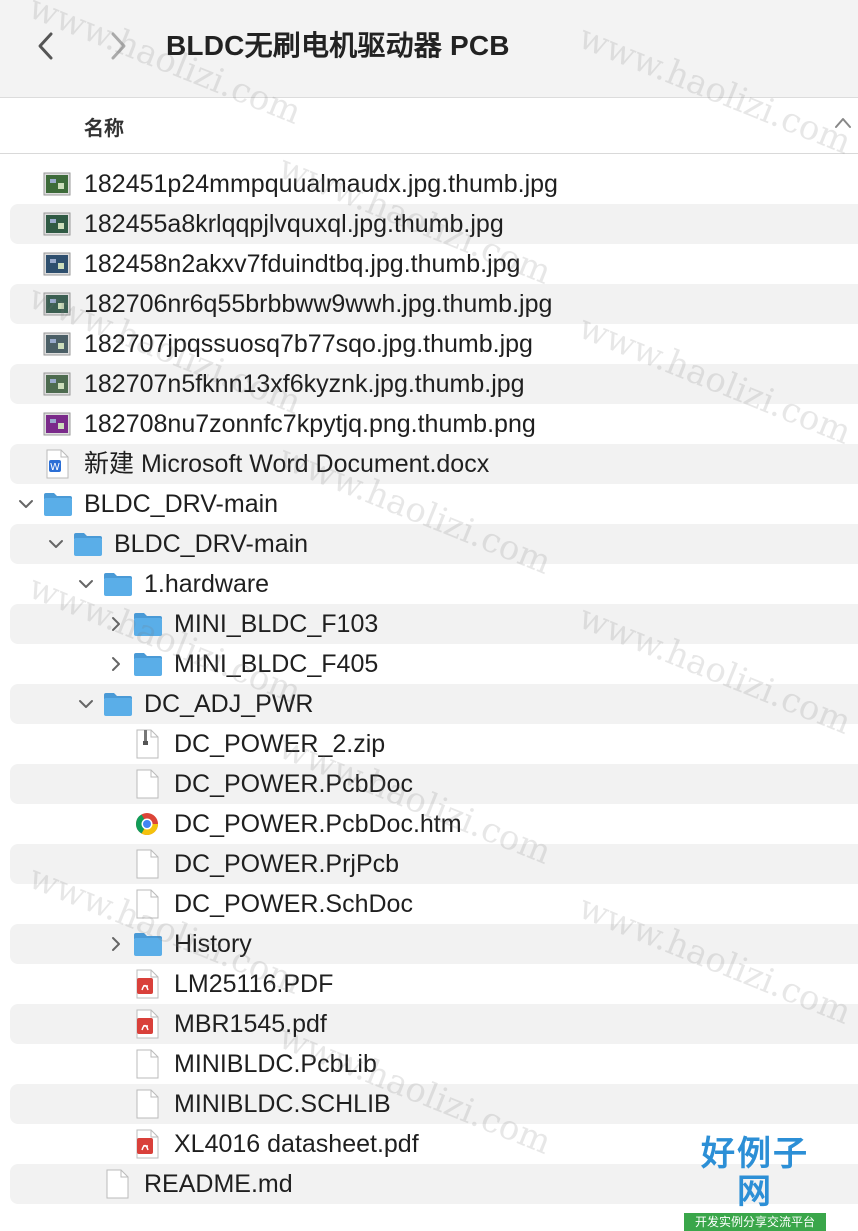 The width and height of the screenshot is (858, 1231). I want to click on file-name: 182706nr6q55brbbww9wwh.jpg.thumb.jpg, so click(318, 304).